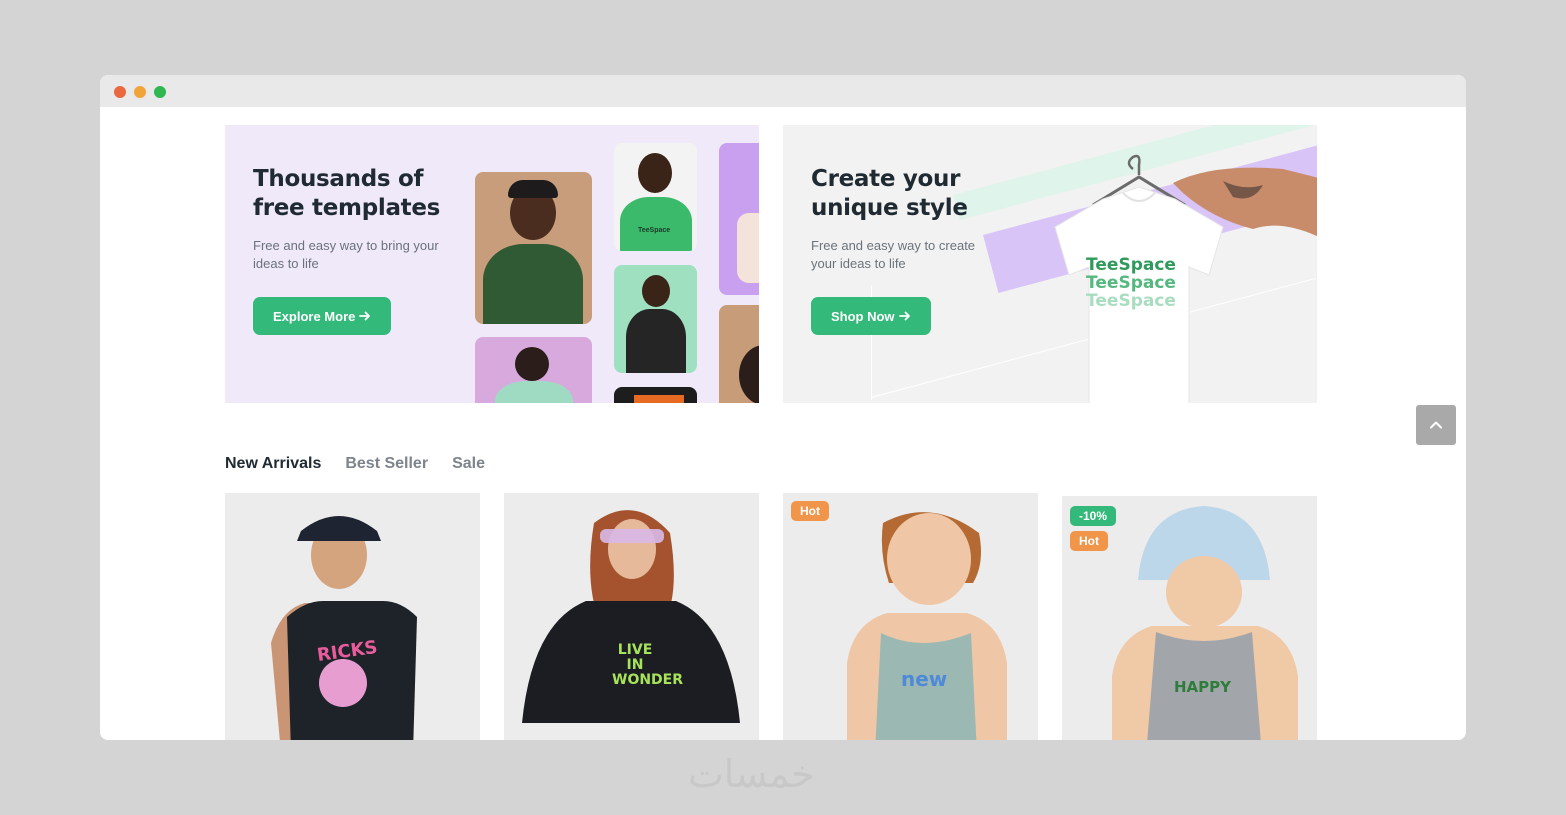 This screenshot has width=1566, height=815. I want to click on explore-more-button: Explore More, so click(322, 316).